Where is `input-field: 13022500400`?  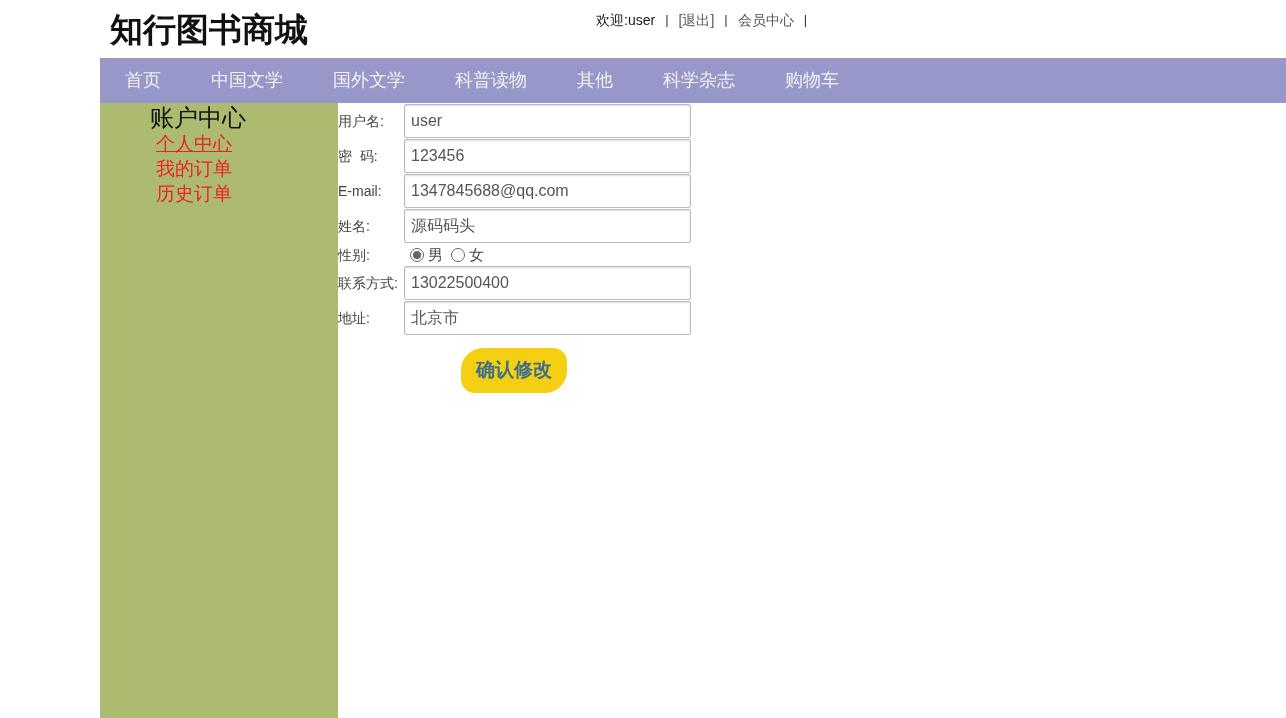
input-field: 13022500400 is located at coordinates (547, 283).